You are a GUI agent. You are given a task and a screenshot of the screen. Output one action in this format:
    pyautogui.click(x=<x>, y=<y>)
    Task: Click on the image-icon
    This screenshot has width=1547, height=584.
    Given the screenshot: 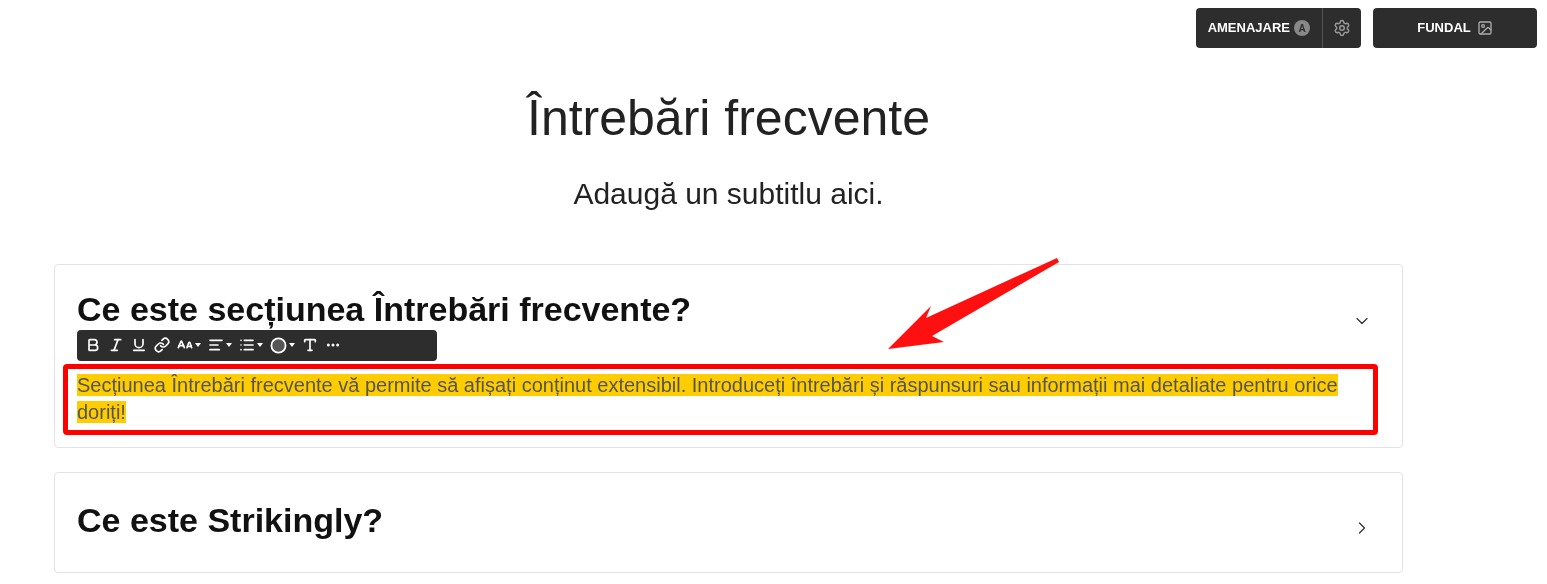 What is the action you would take?
    pyautogui.click(x=1484, y=28)
    